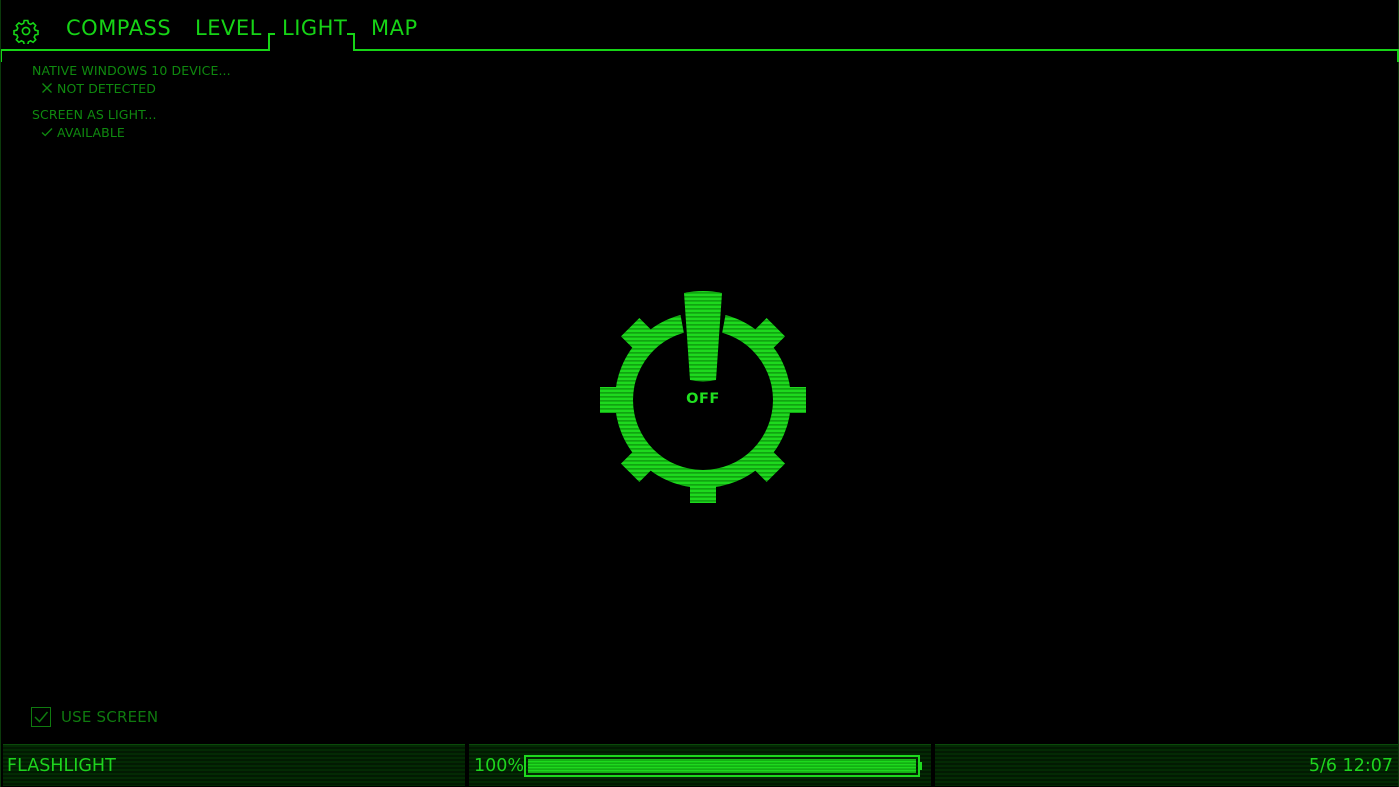 The image size is (1399, 787). Describe the element at coordinates (394, 31) in the screenshot. I see `tab-map: MAP` at that location.